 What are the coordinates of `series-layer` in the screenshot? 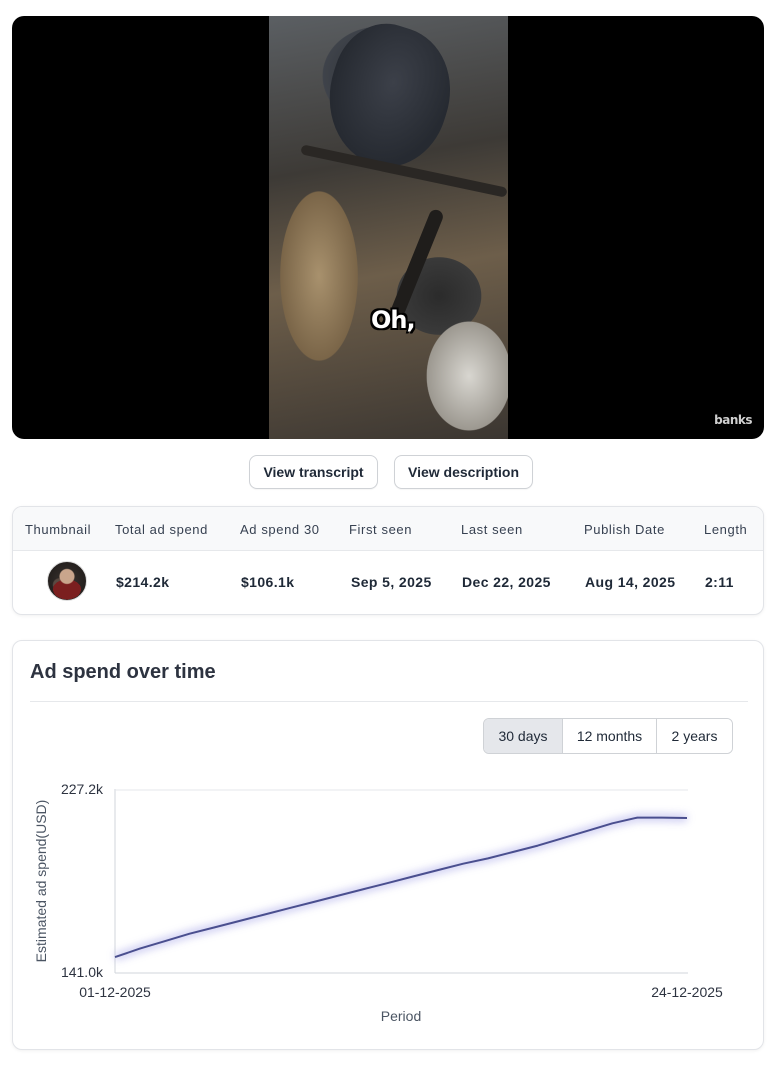 It's located at (401, 887).